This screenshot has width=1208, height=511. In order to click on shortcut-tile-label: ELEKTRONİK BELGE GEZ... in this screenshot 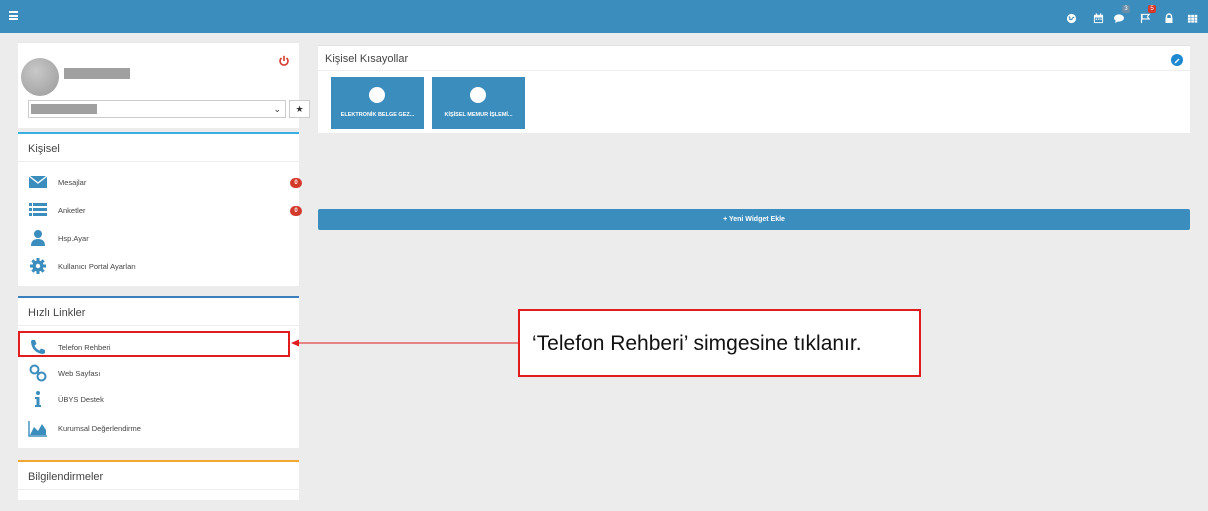, I will do `click(377, 115)`.